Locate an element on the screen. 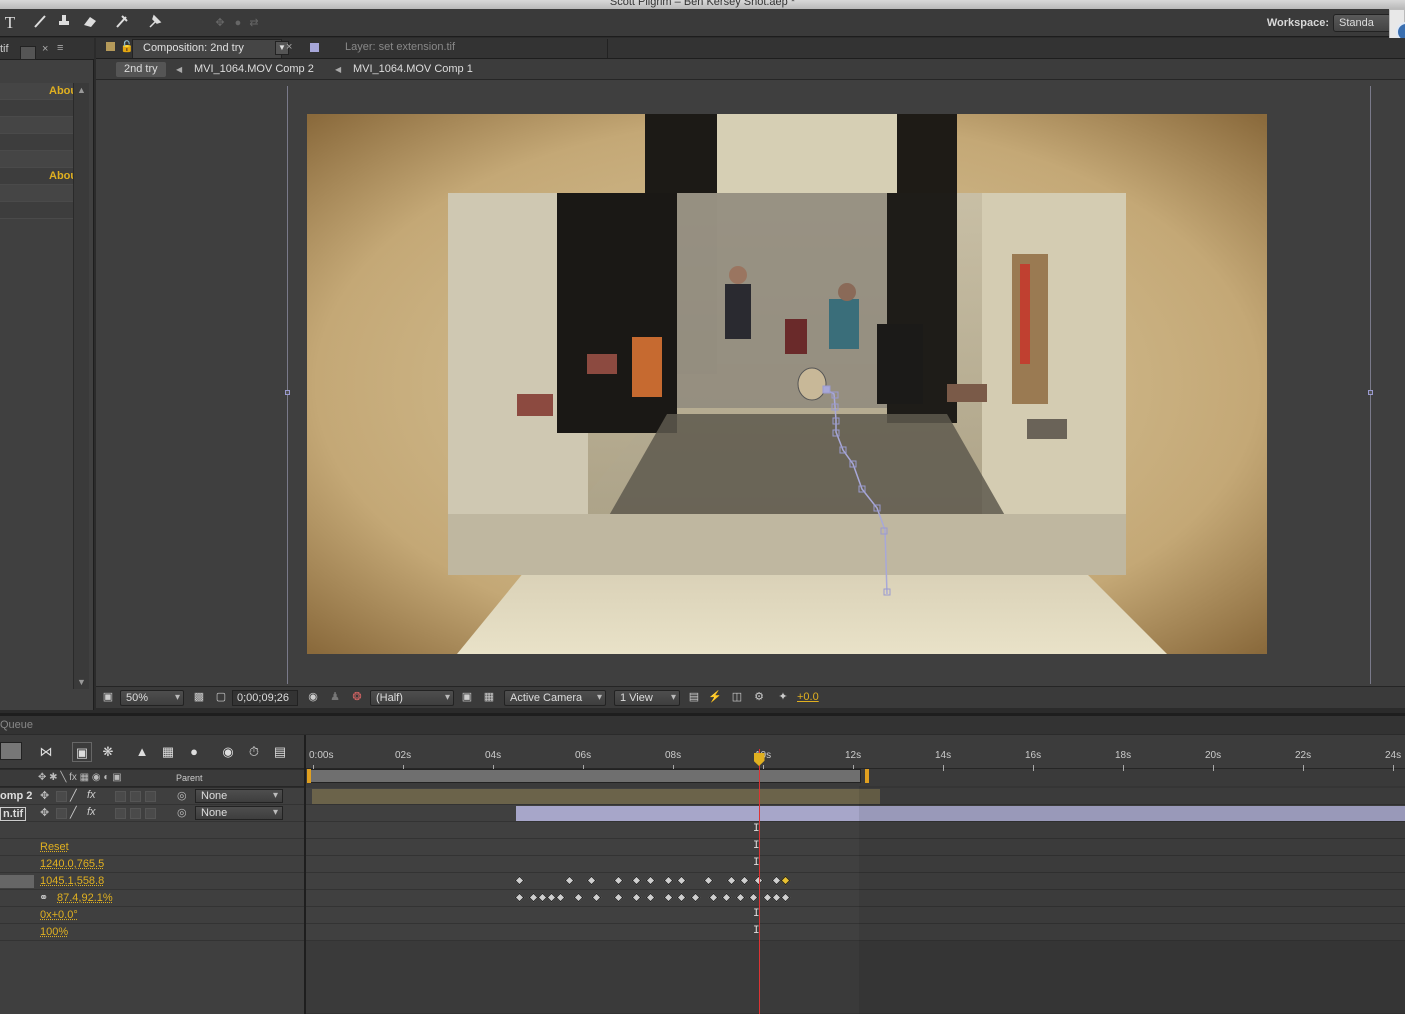  graph-editor-icon: ▤ is located at coordinates (280, 752).